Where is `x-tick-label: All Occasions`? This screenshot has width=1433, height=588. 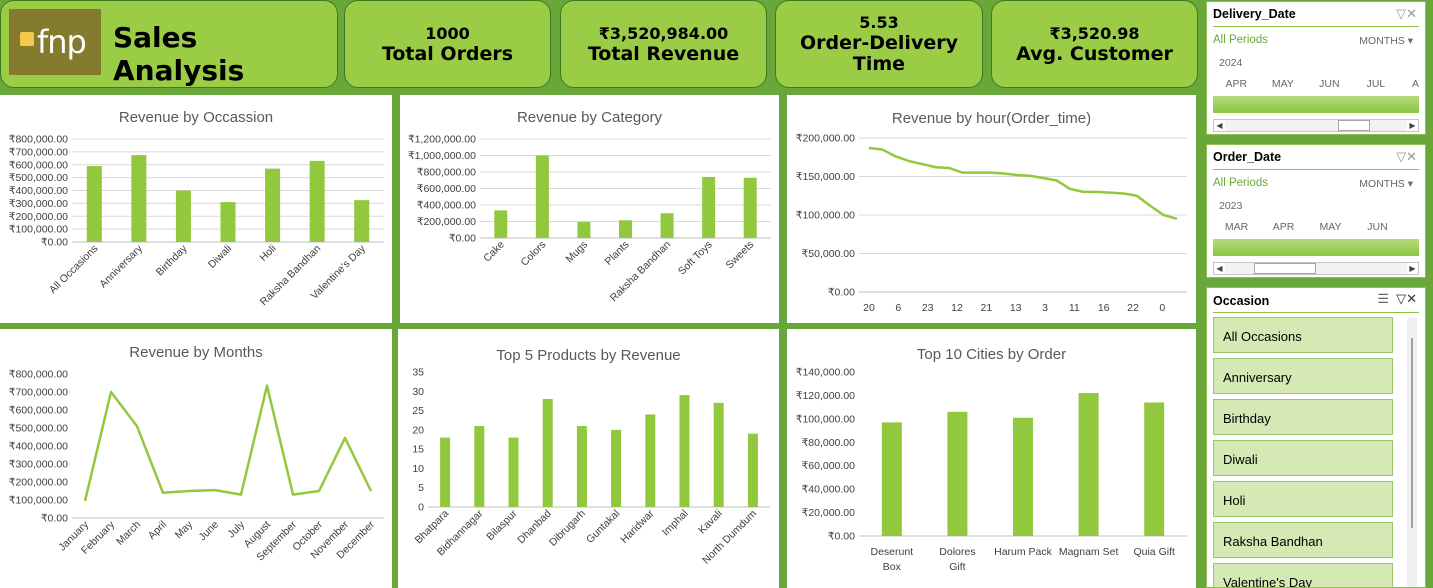
x-tick-label: All Occasions is located at coordinates (73, 269).